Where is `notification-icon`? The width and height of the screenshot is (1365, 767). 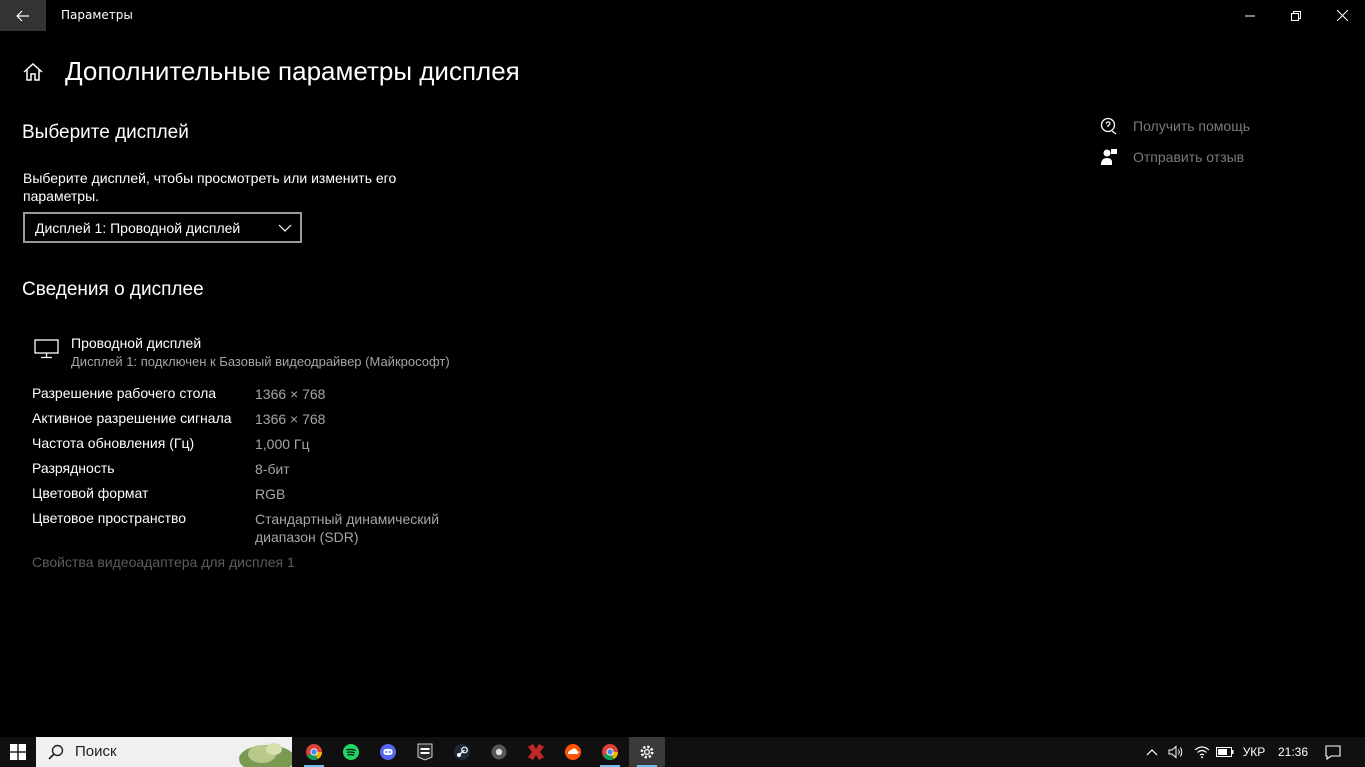
notification-icon is located at coordinates (1333, 752).